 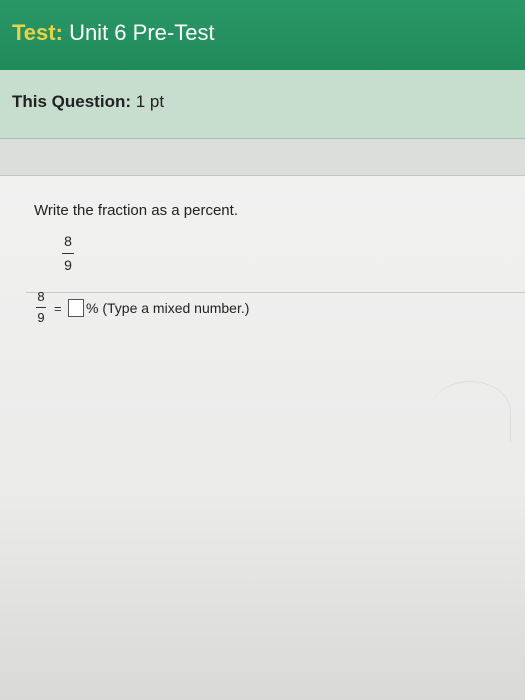 I want to click on test-header: Test: Unit 6 Pre-Test, so click(x=262, y=35).